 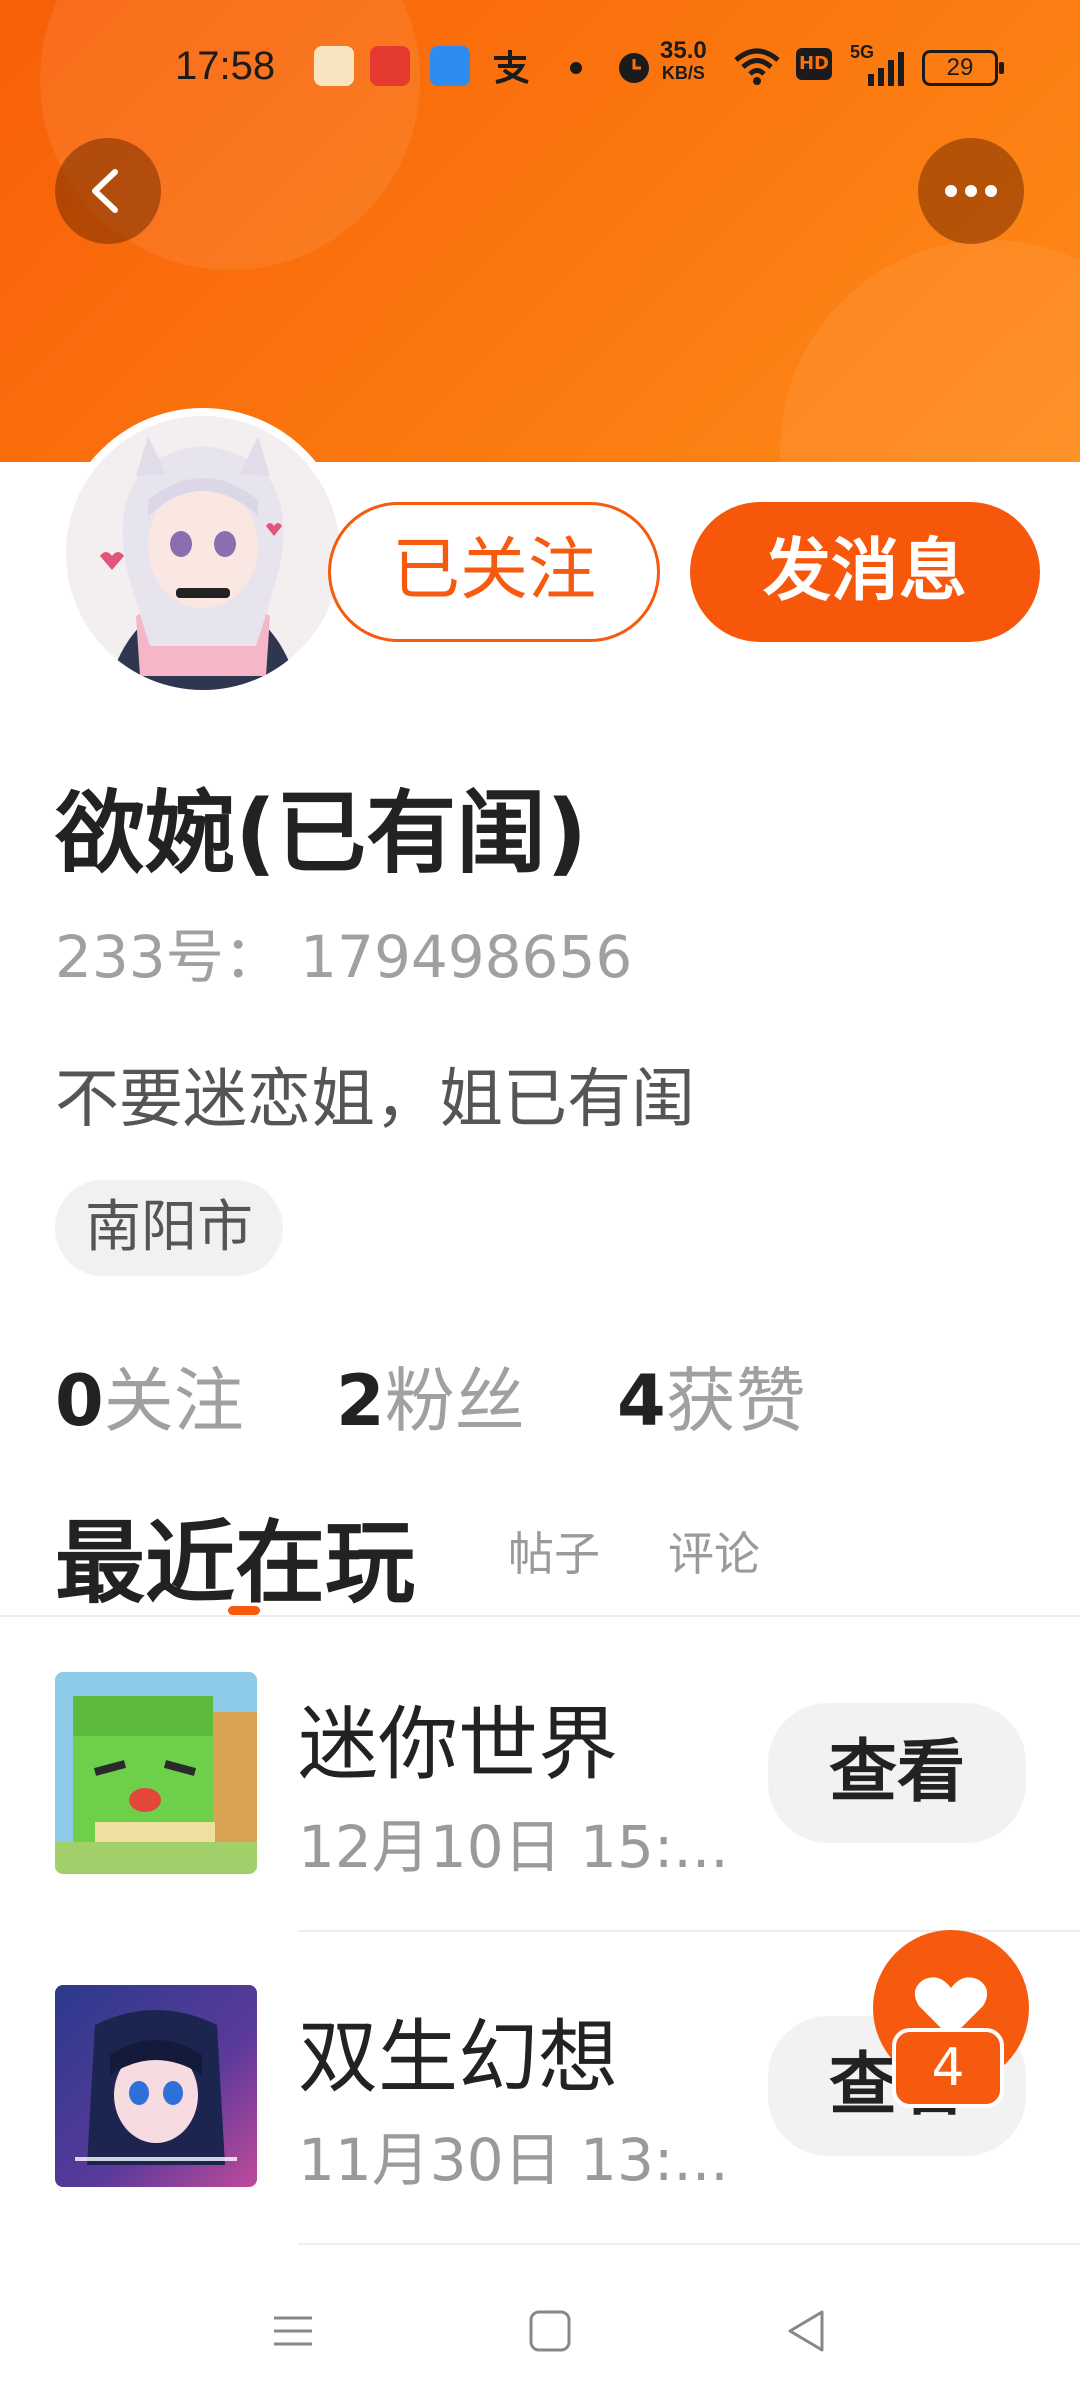 What do you see at coordinates (897, 1773) in the screenshot?
I see `view-game-button: 查看` at bounding box center [897, 1773].